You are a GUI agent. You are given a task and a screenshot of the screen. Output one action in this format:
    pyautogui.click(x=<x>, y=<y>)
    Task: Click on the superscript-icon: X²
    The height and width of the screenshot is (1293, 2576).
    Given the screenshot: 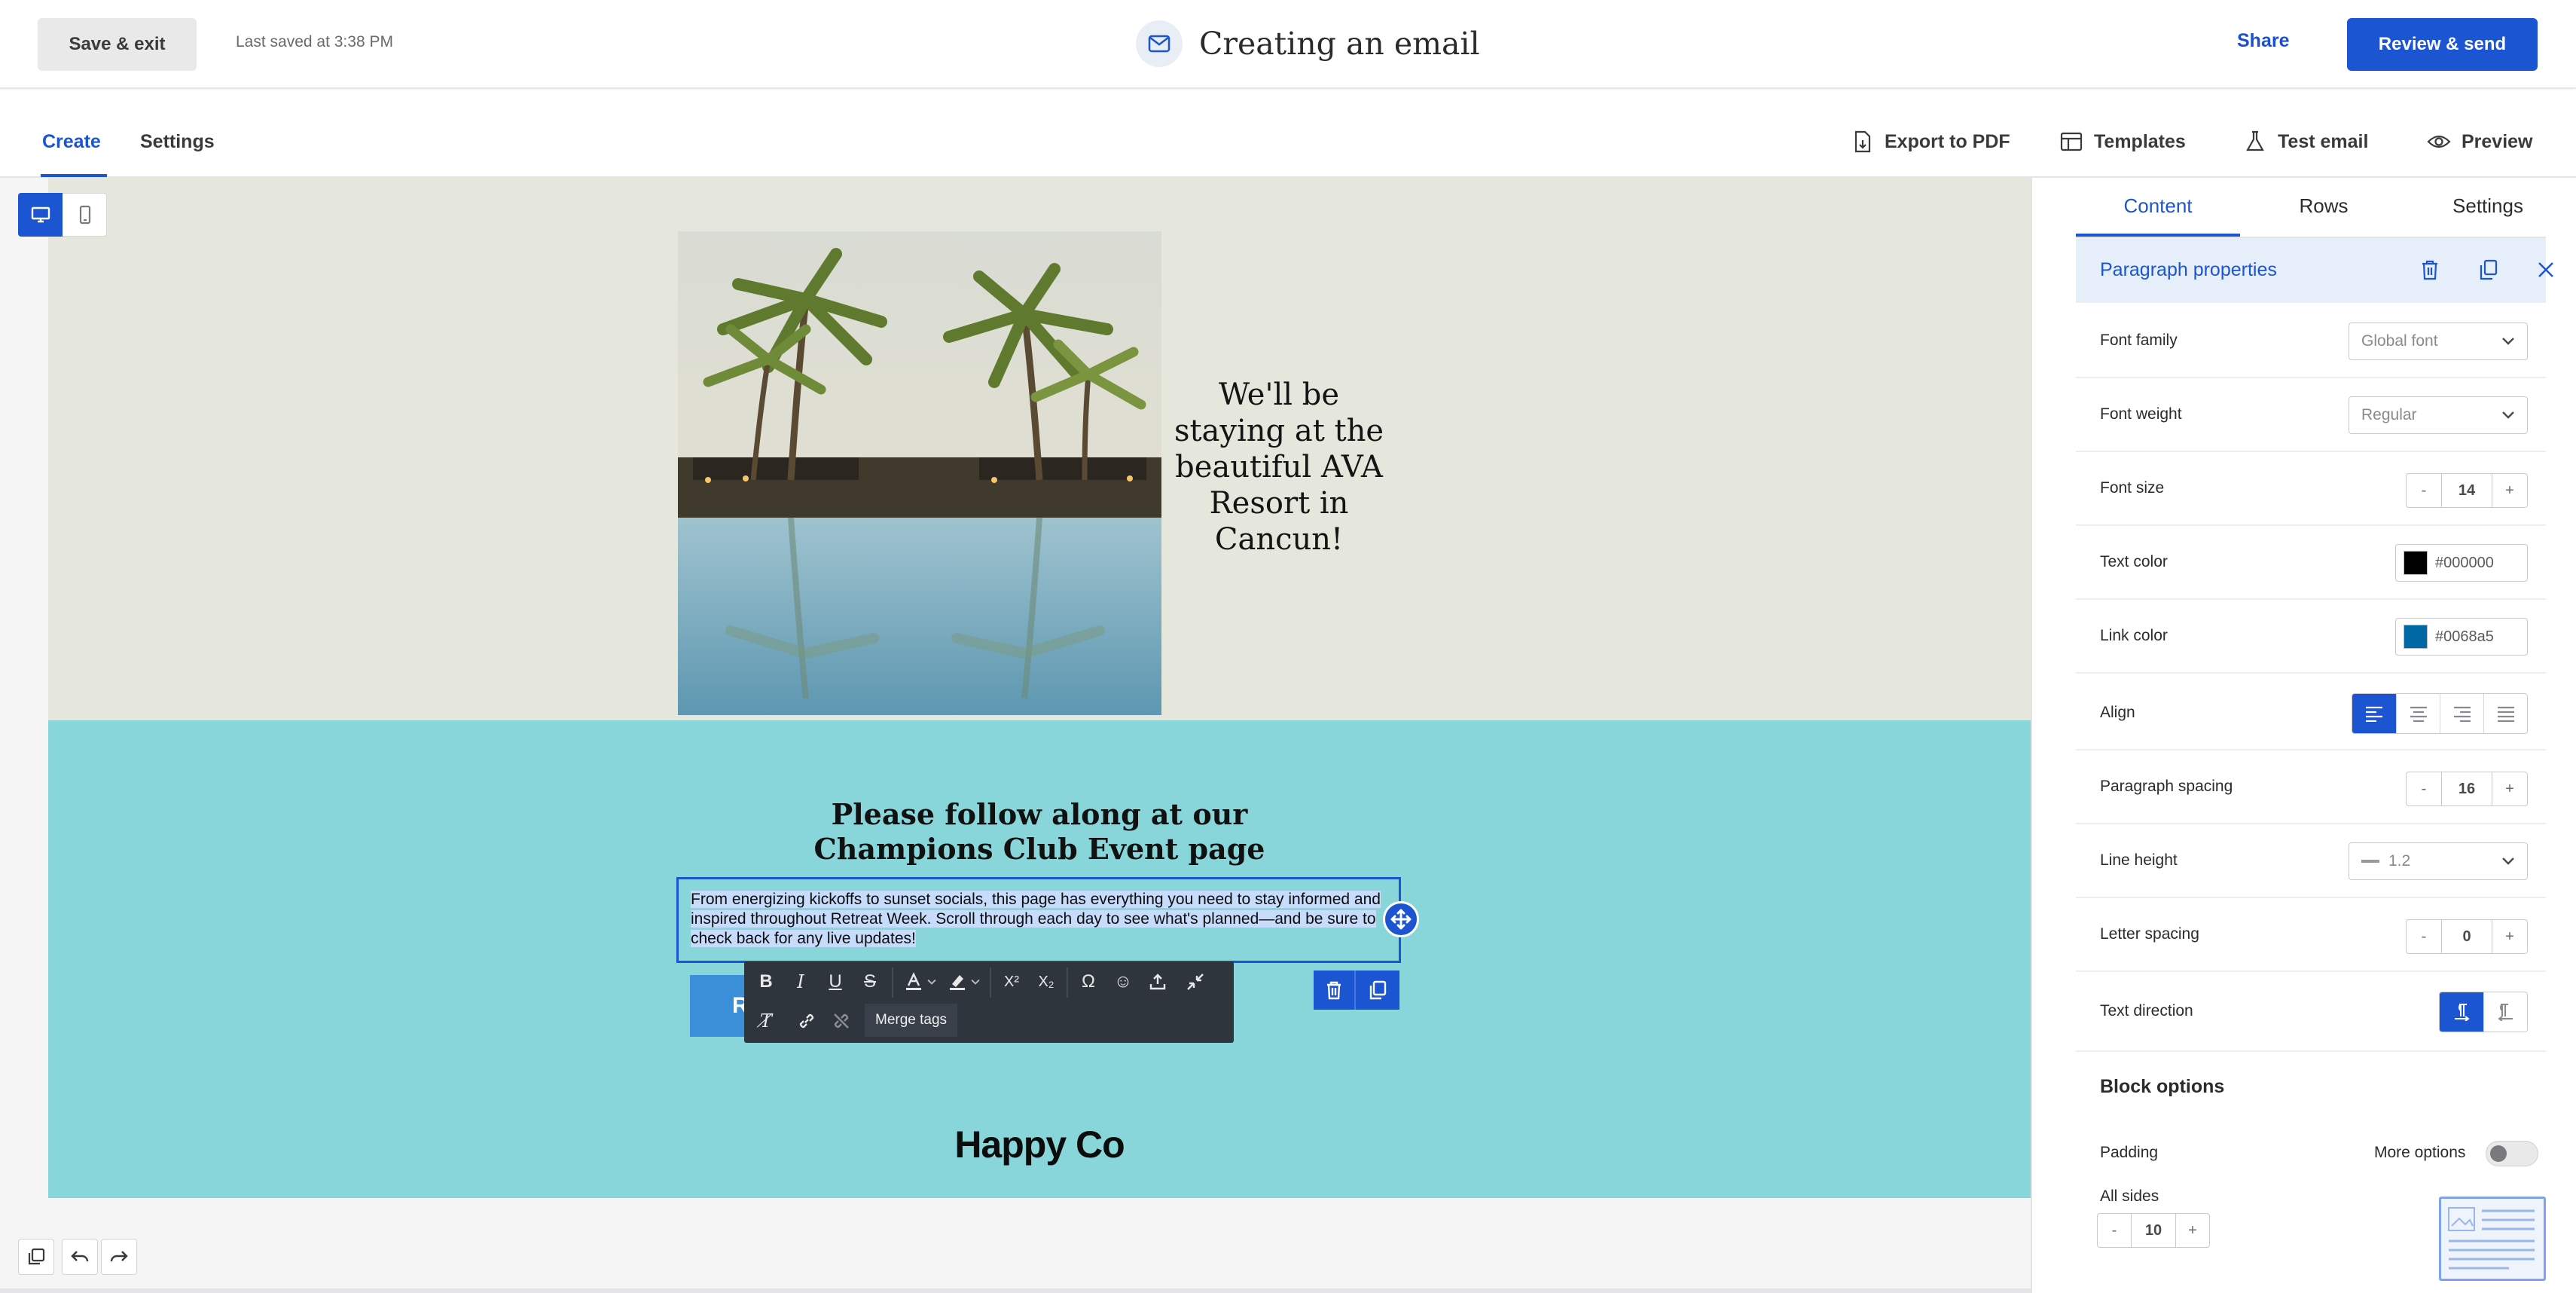 What is the action you would take?
    pyautogui.click(x=1012, y=982)
    